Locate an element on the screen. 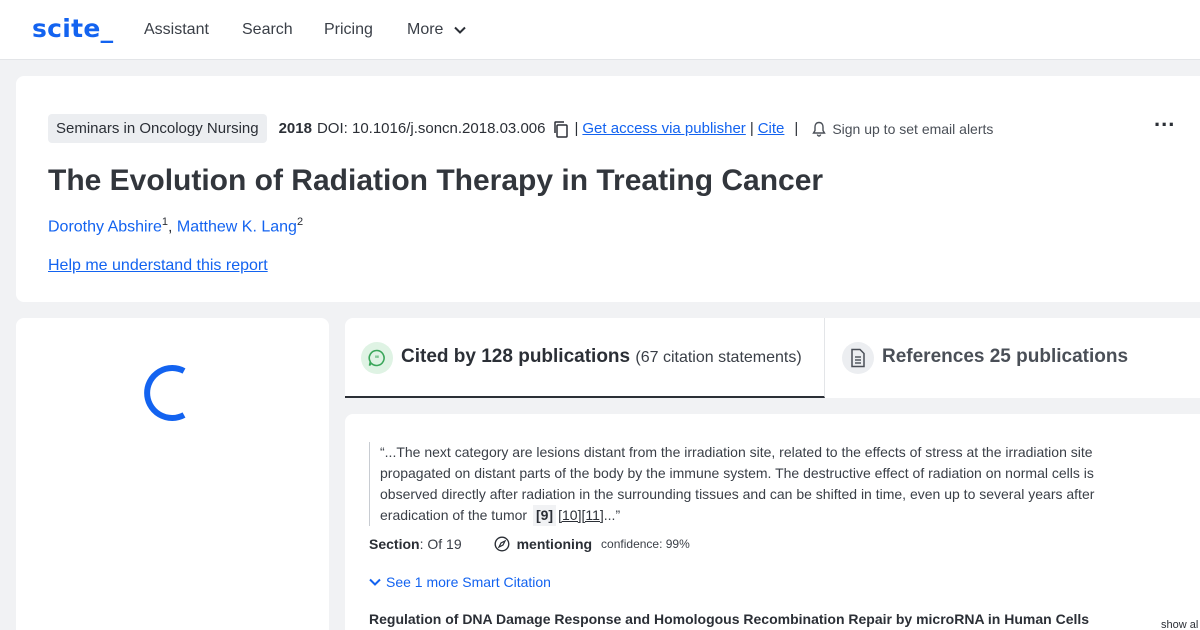 The image size is (1200, 630). author-list: Dorothy Abshire1, Matthew K. Lang2 is located at coordinates (175, 226).